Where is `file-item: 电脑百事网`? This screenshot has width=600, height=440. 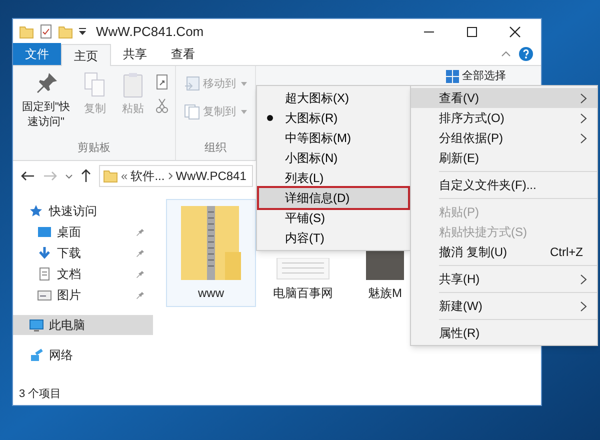
file-item: 电脑百事网 is located at coordinates (303, 282).